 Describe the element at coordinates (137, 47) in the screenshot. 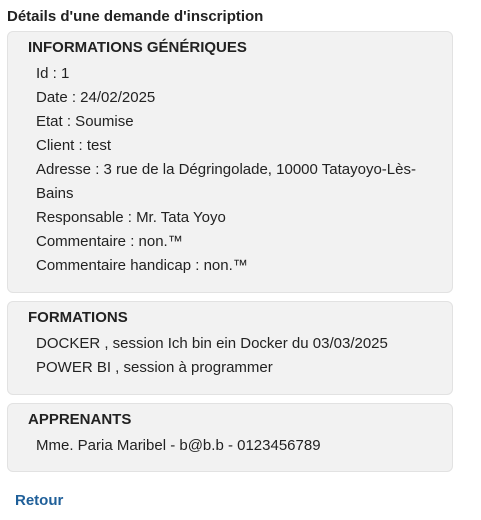

I see `generic-info-title: INFORMATIONS GÉNÉRIQUES` at that location.